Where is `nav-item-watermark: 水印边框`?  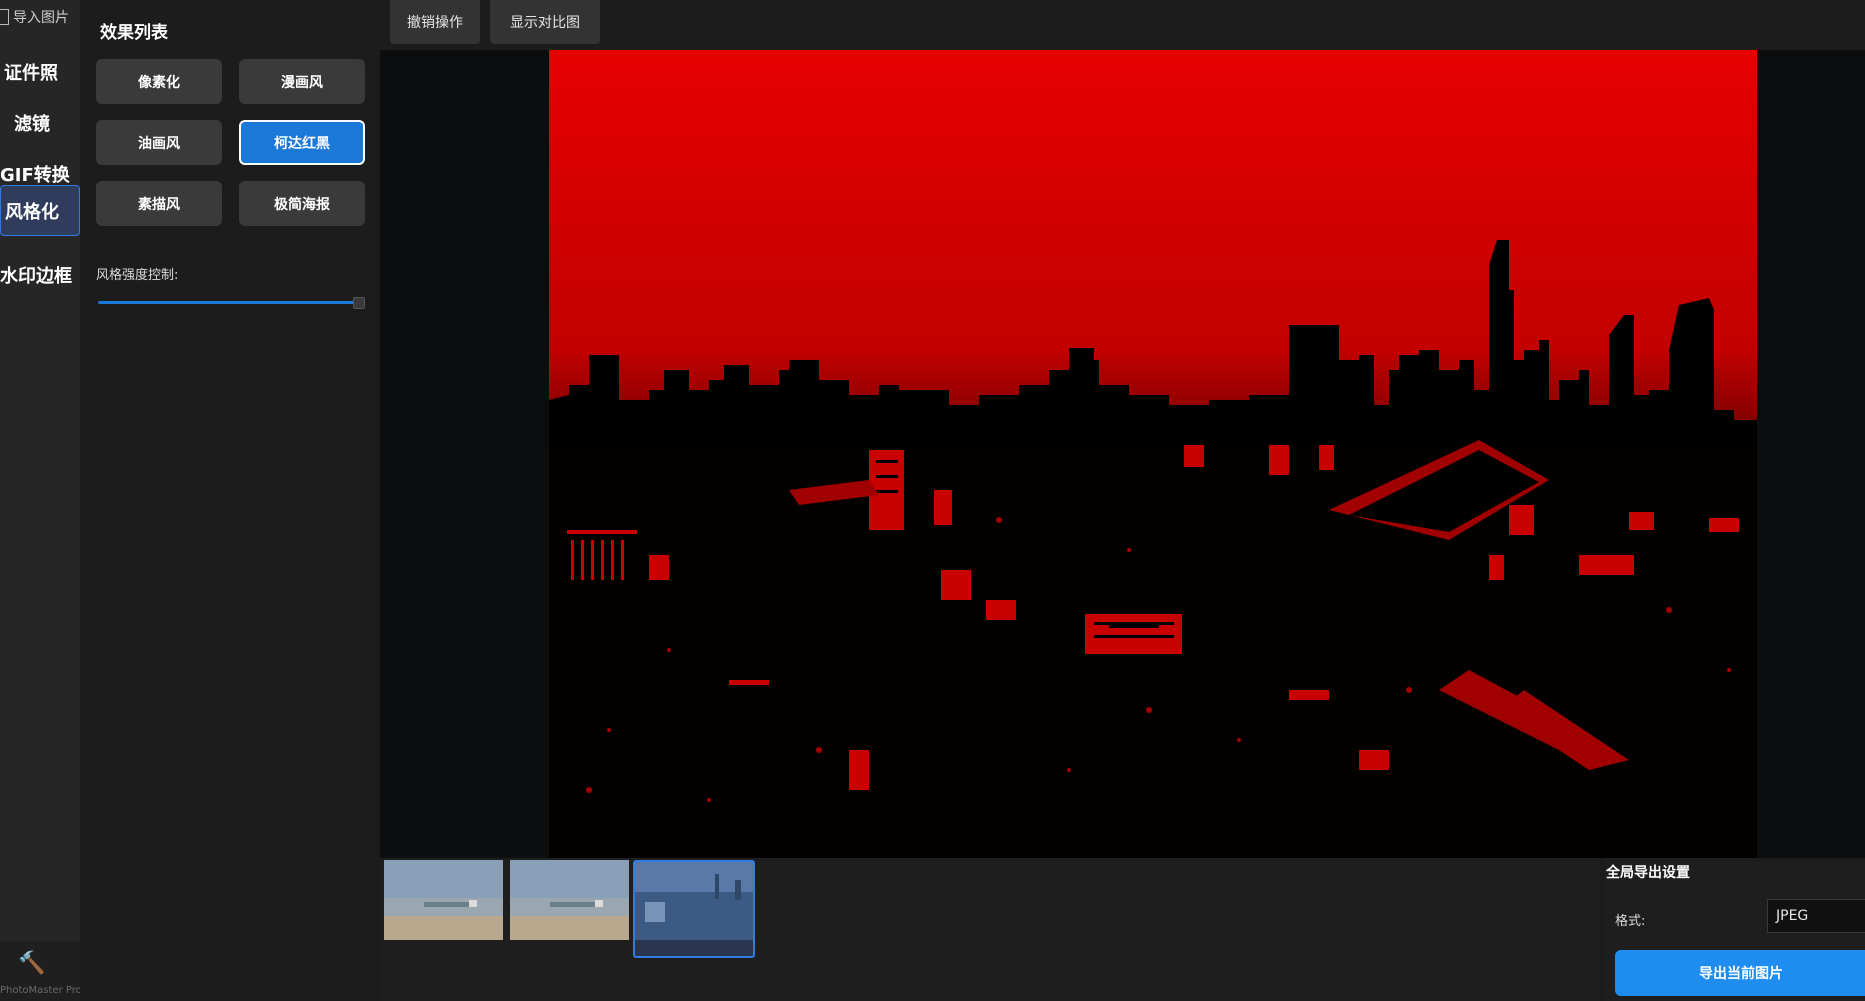
nav-item-watermark: 水印边框 is located at coordinates (40, 275).